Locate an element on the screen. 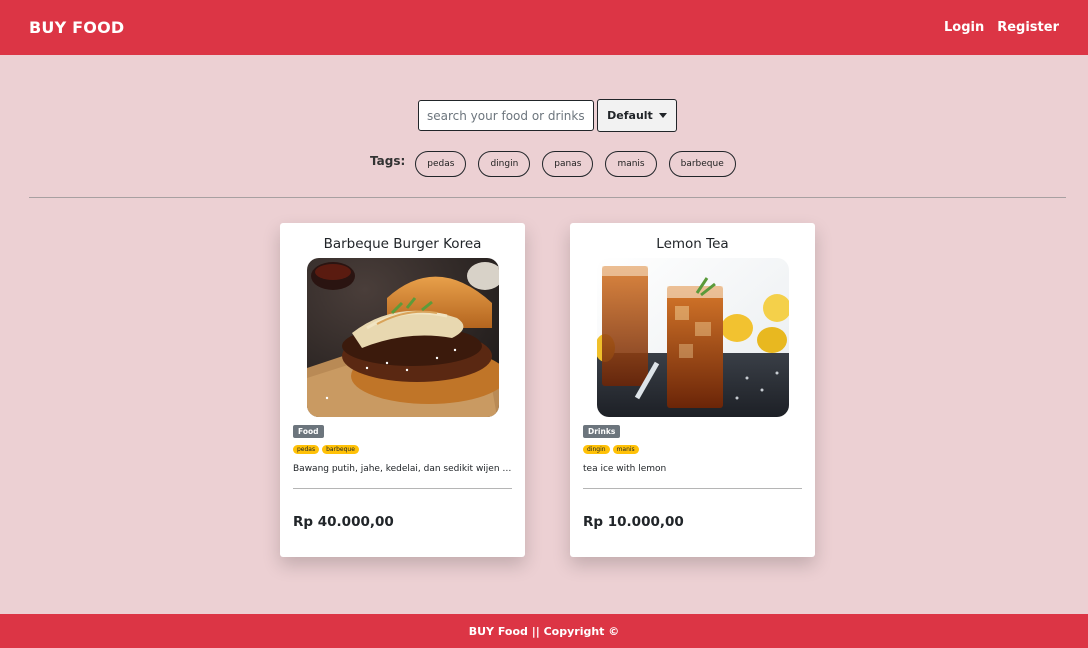 The width and height of the screenshot is (1088, 648). tags-label: Tags: is located at coordinates (388, 161).